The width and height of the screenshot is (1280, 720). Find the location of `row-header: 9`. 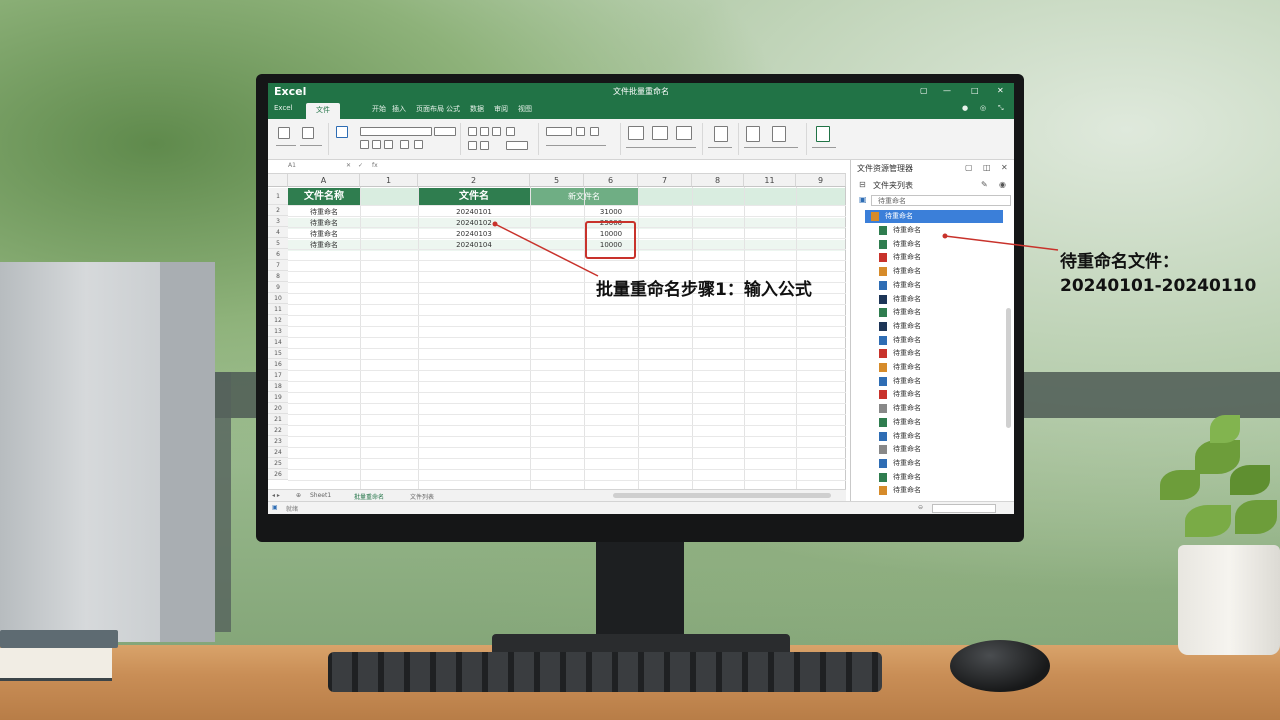

row-header: 9 is located at coordinates (278, 287).